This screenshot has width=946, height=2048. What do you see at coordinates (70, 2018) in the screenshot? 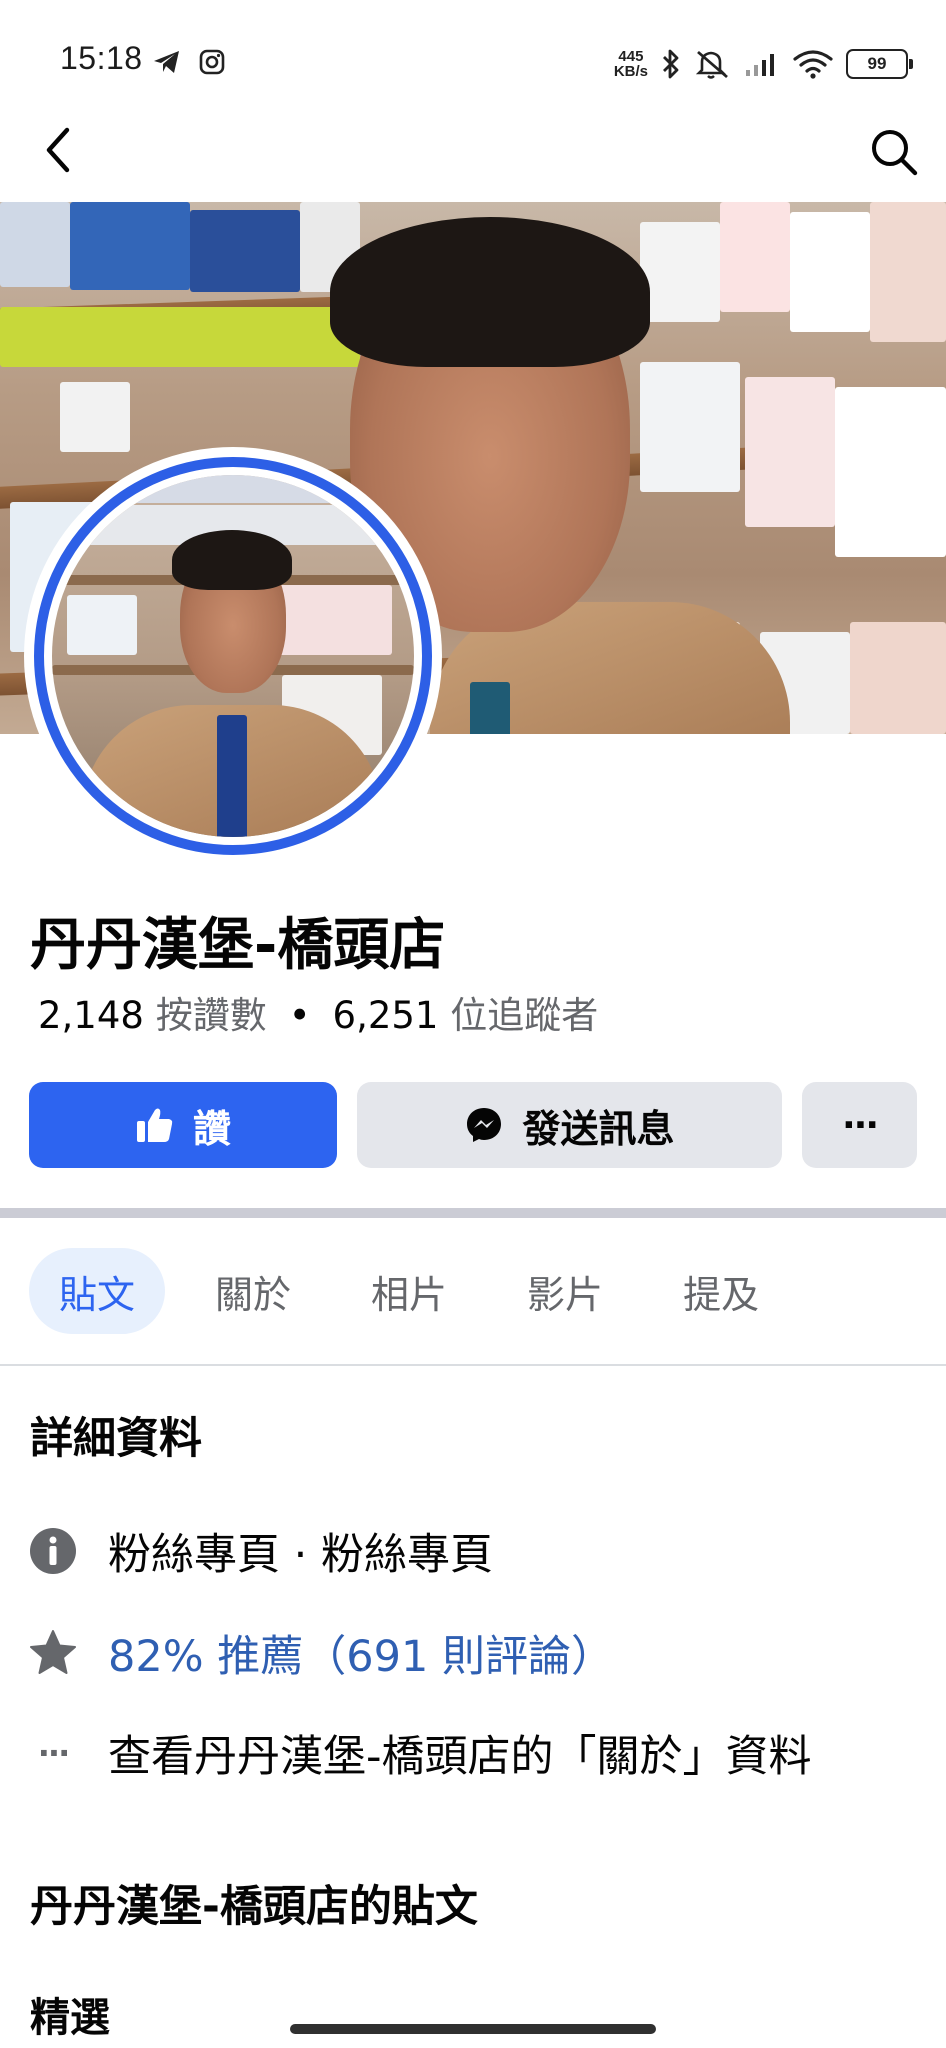
I see `featured-label: 精選` at bounding box center [70, 2018].